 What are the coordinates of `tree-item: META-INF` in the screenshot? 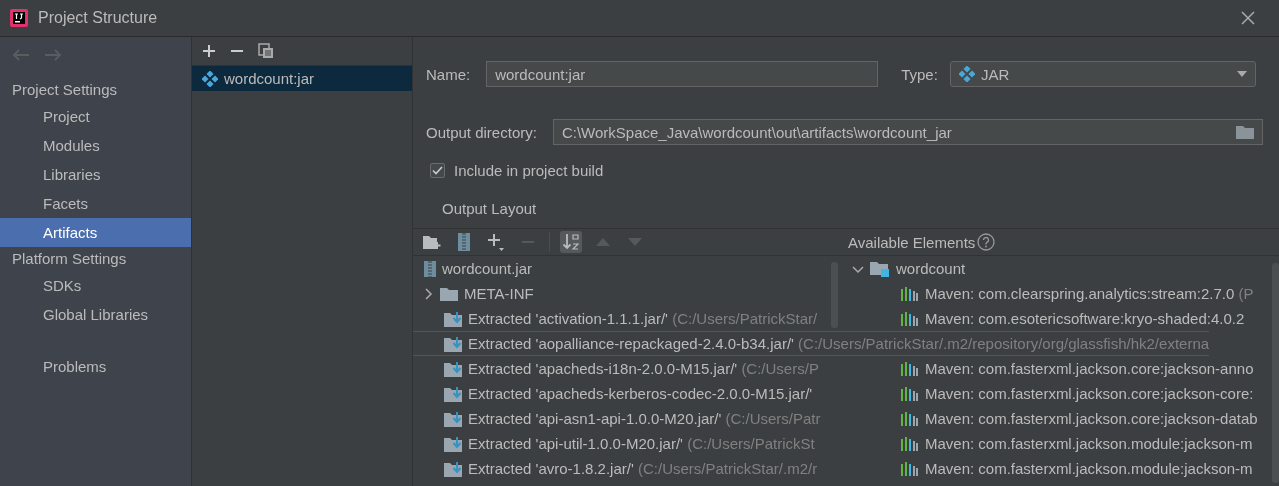 It's located at (473, 293).